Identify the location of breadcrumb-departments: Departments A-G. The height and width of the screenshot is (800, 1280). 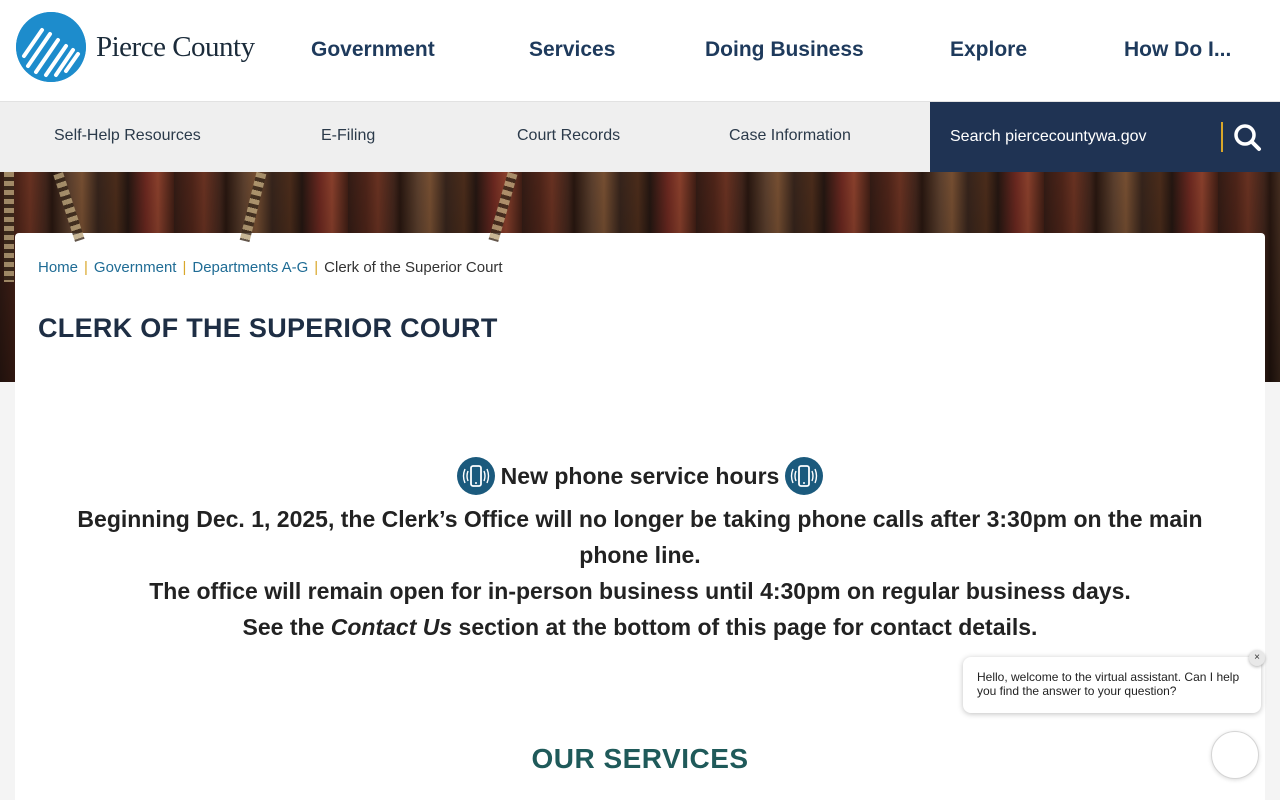
(250, 267).